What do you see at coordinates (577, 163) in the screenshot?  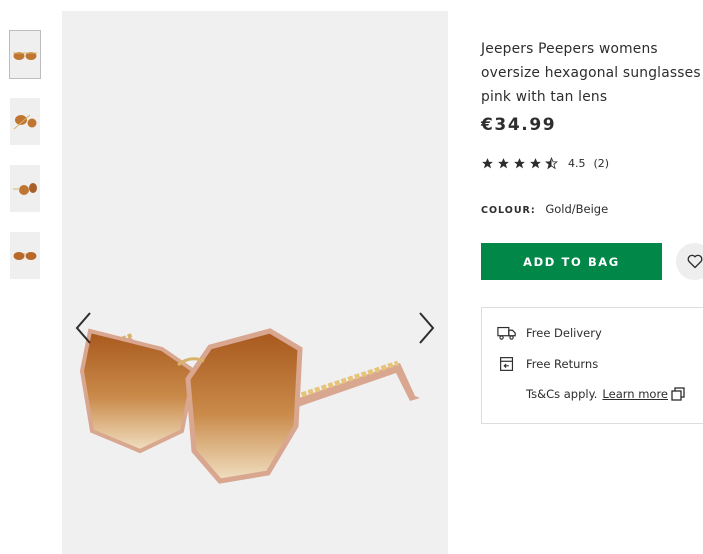 I see `rating-value: 4.5` at bounding box center [577, 163].